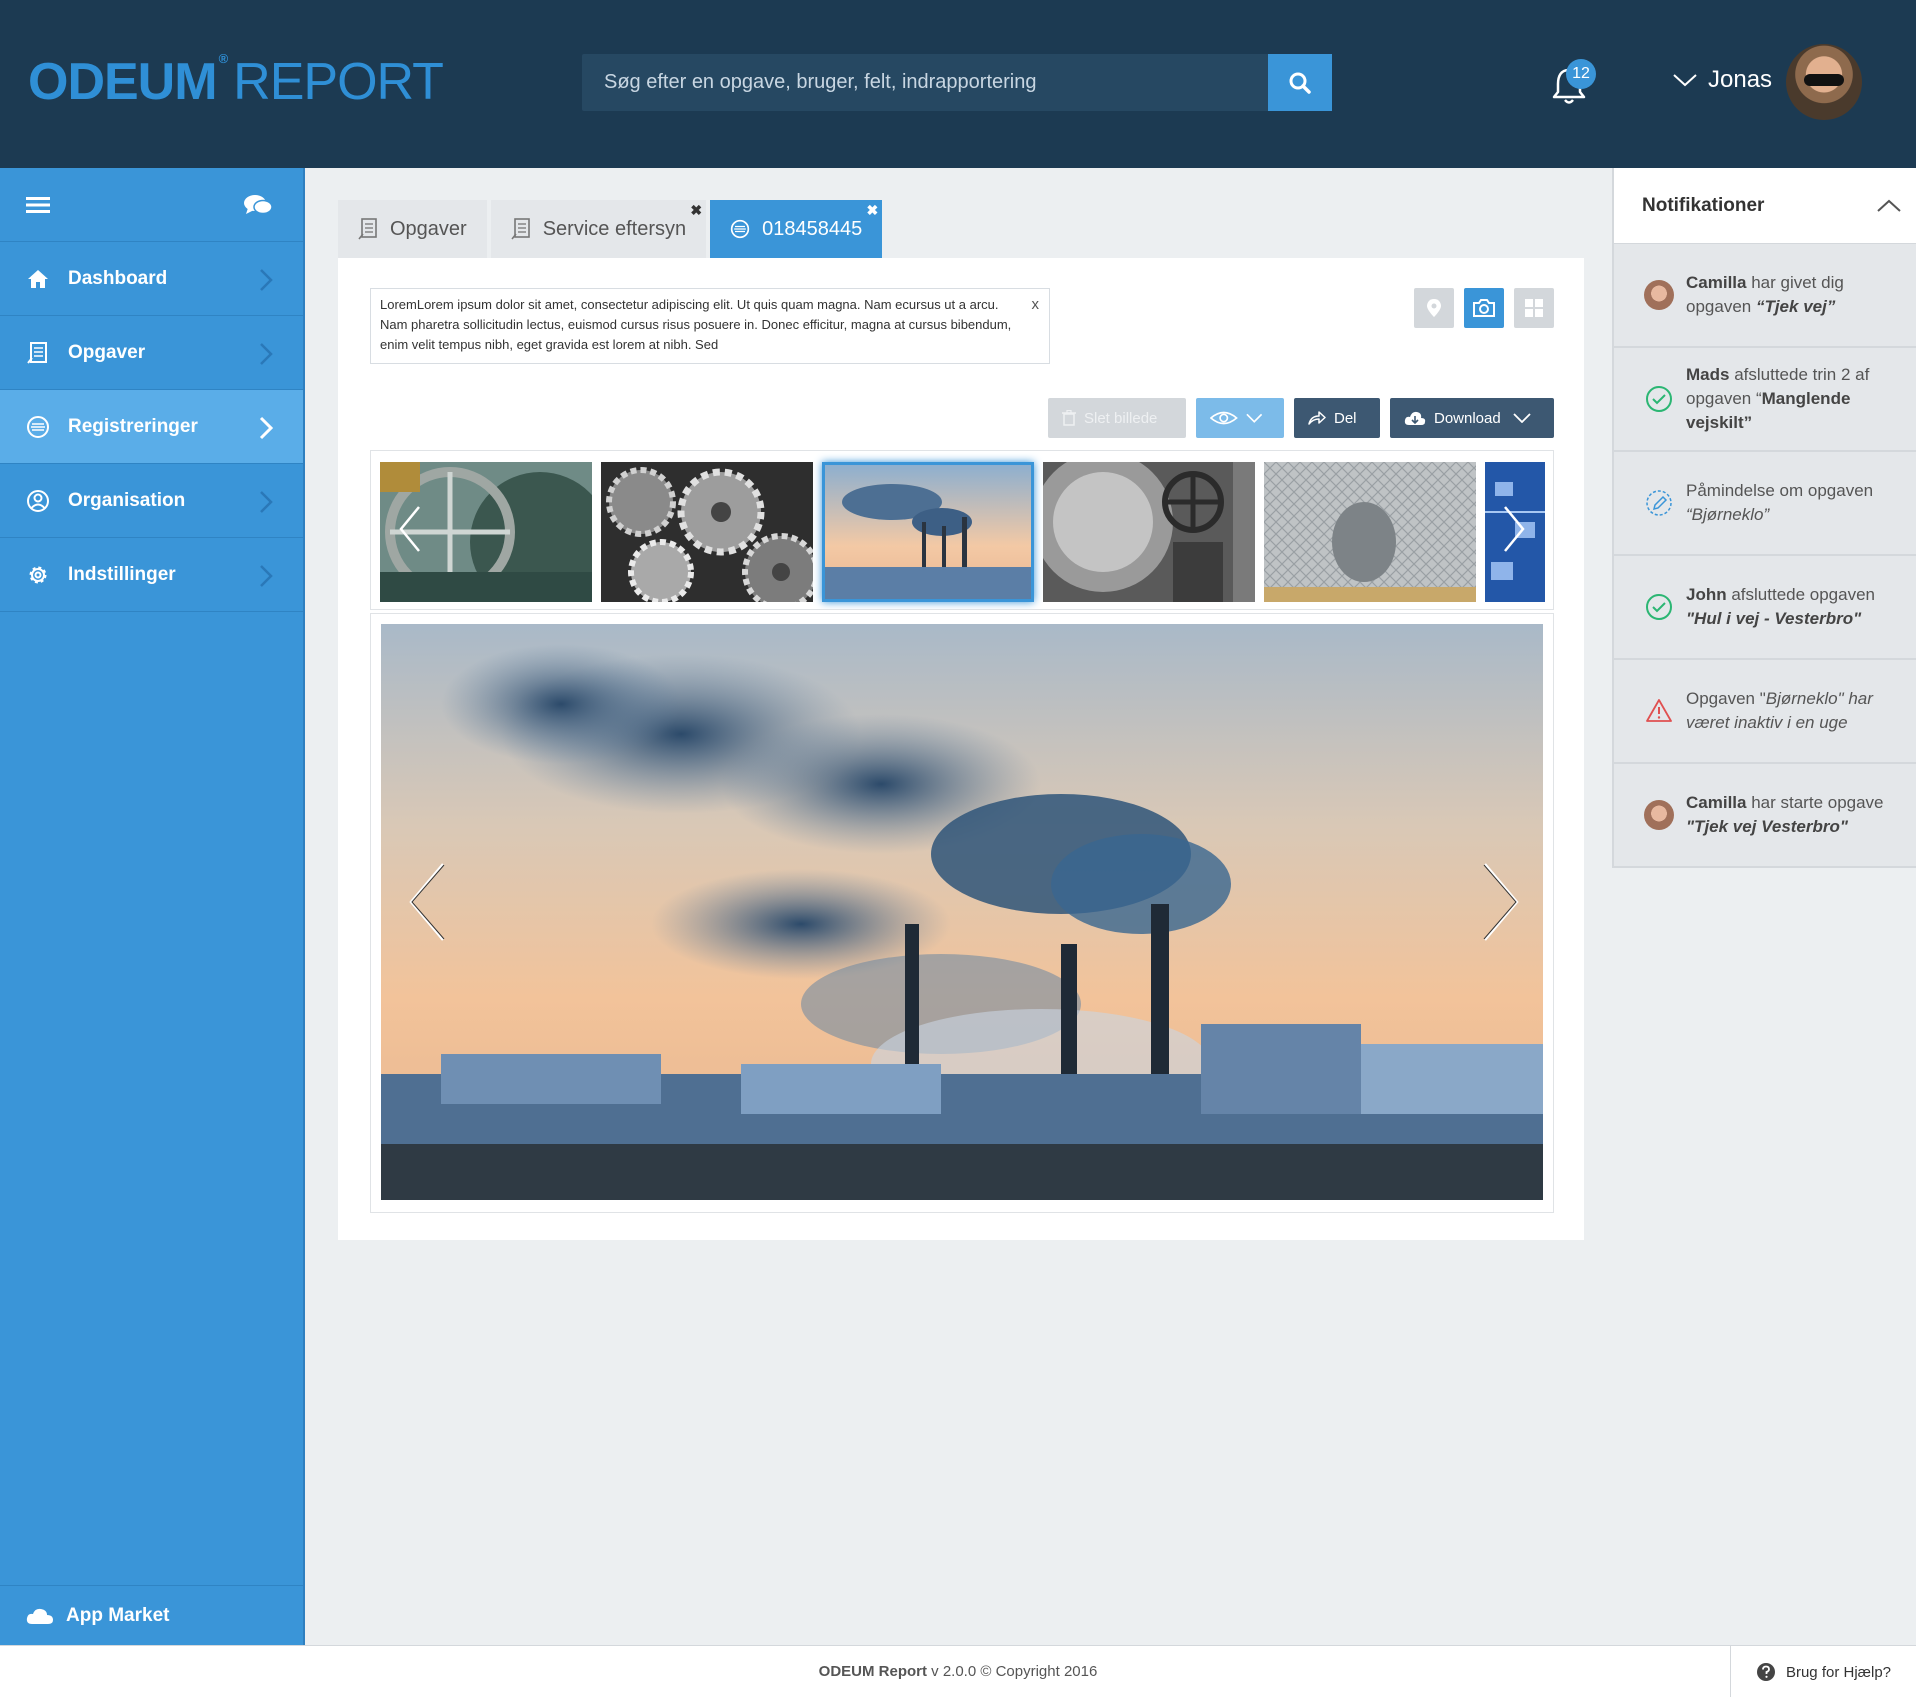 This screenshot has height=1697, width=1916. What do you see at coordinates (266, 428) in the screenshot?
I see `chevron-right-icon` at bounding box center [266, 428].